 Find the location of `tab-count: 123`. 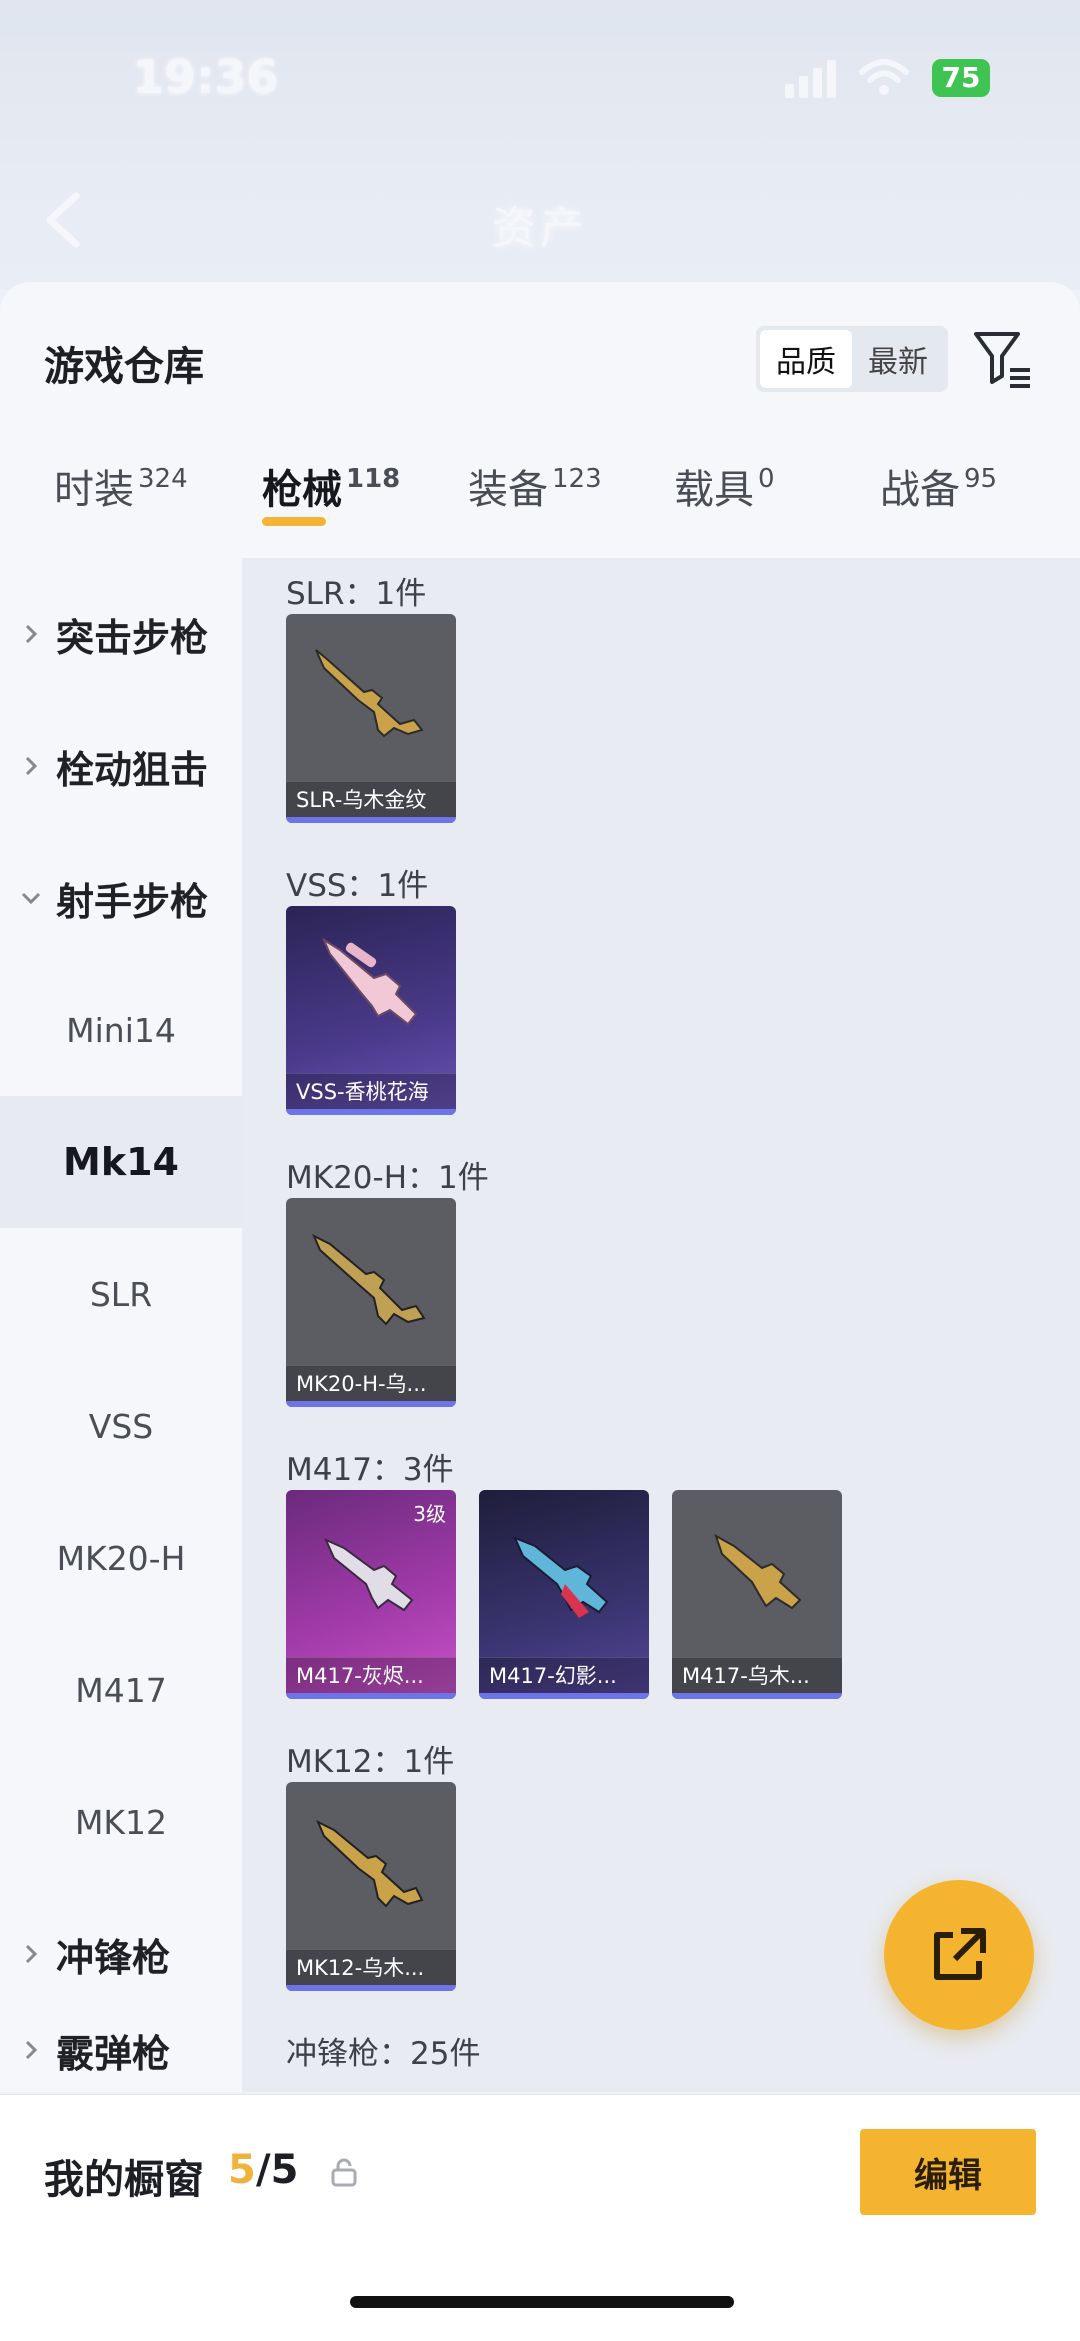

tab-count: 123 is located at coordinates (577, 479).